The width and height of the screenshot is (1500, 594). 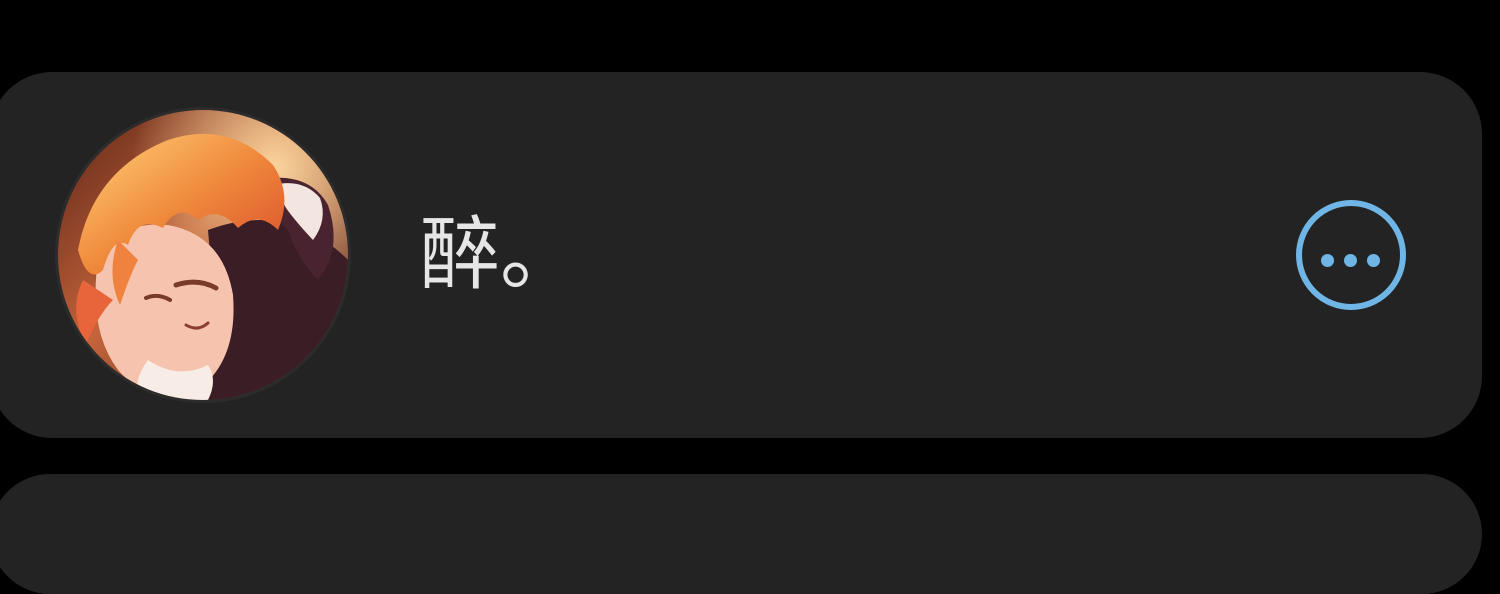 I want to click on contact-name: 醉。, so click(x=500, y=254).